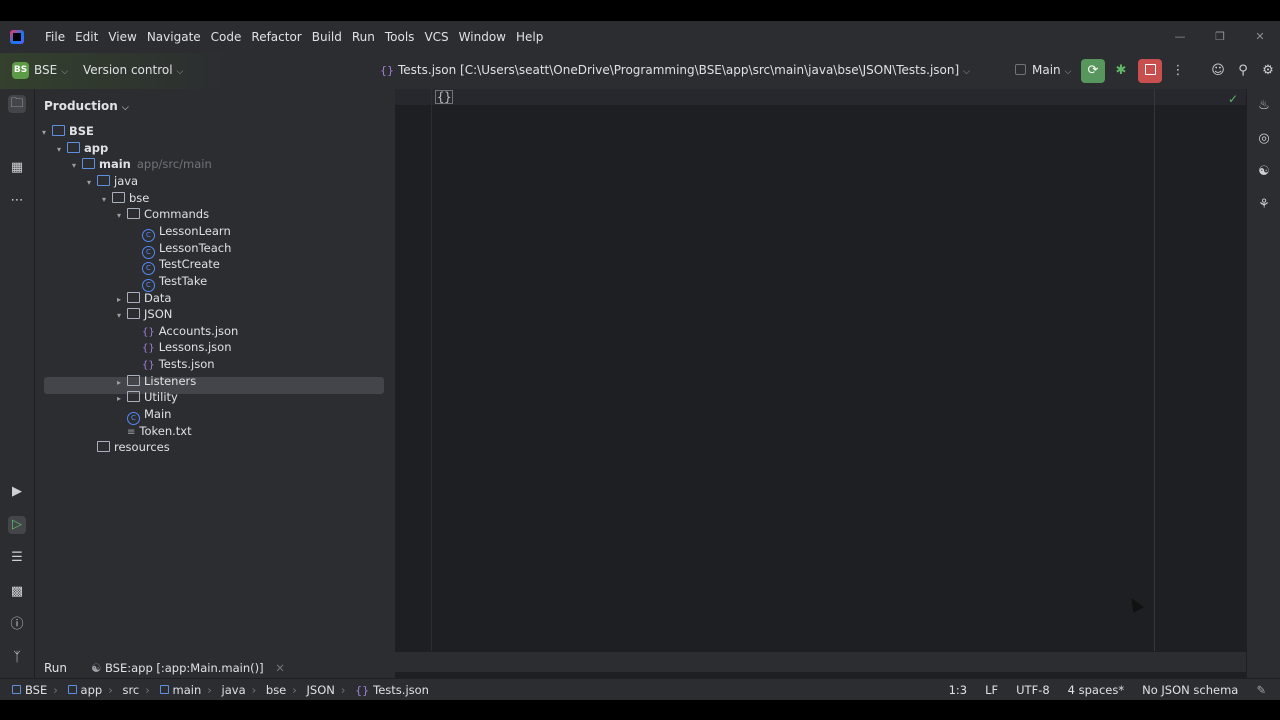  I want to click on tree-item: C TestCreate, so click(174, 266).